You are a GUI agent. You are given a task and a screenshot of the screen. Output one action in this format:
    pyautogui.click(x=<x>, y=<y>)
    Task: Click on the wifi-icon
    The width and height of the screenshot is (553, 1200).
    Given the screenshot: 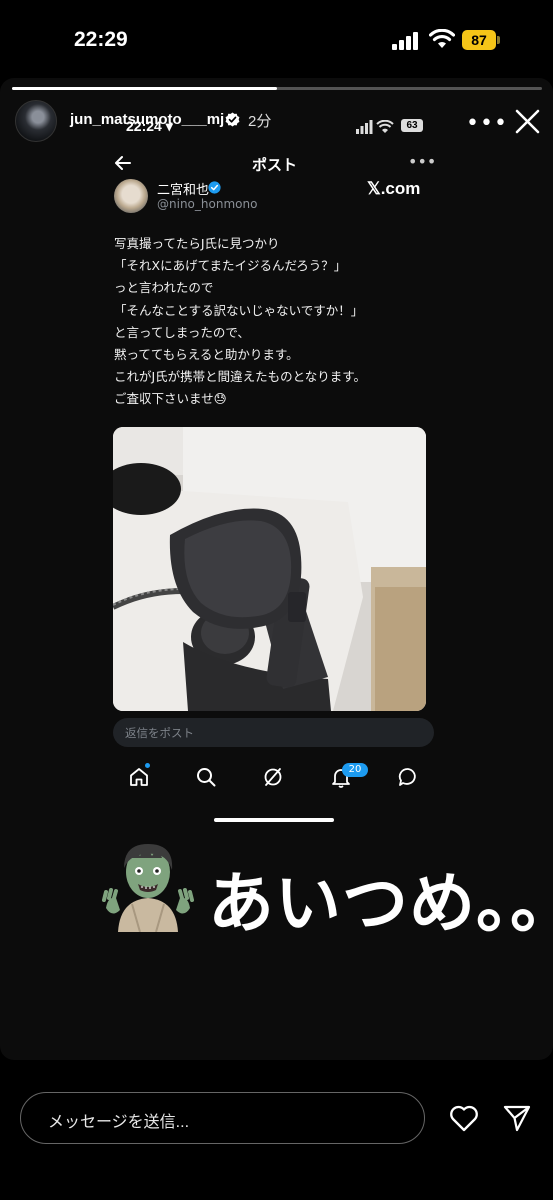 What is the action you would take?
    pyautogui.click(x=442, y=38)
    